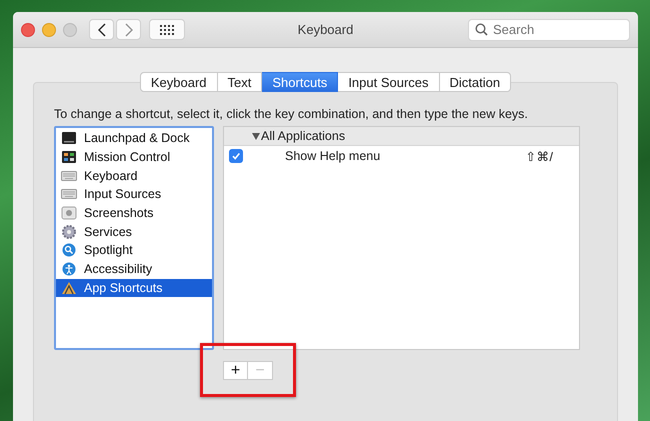 The width and height of the screenshot is (650, 421). Describe the element at coordinates (481, 29) in the screenshot. I see `search-icon` at that location.